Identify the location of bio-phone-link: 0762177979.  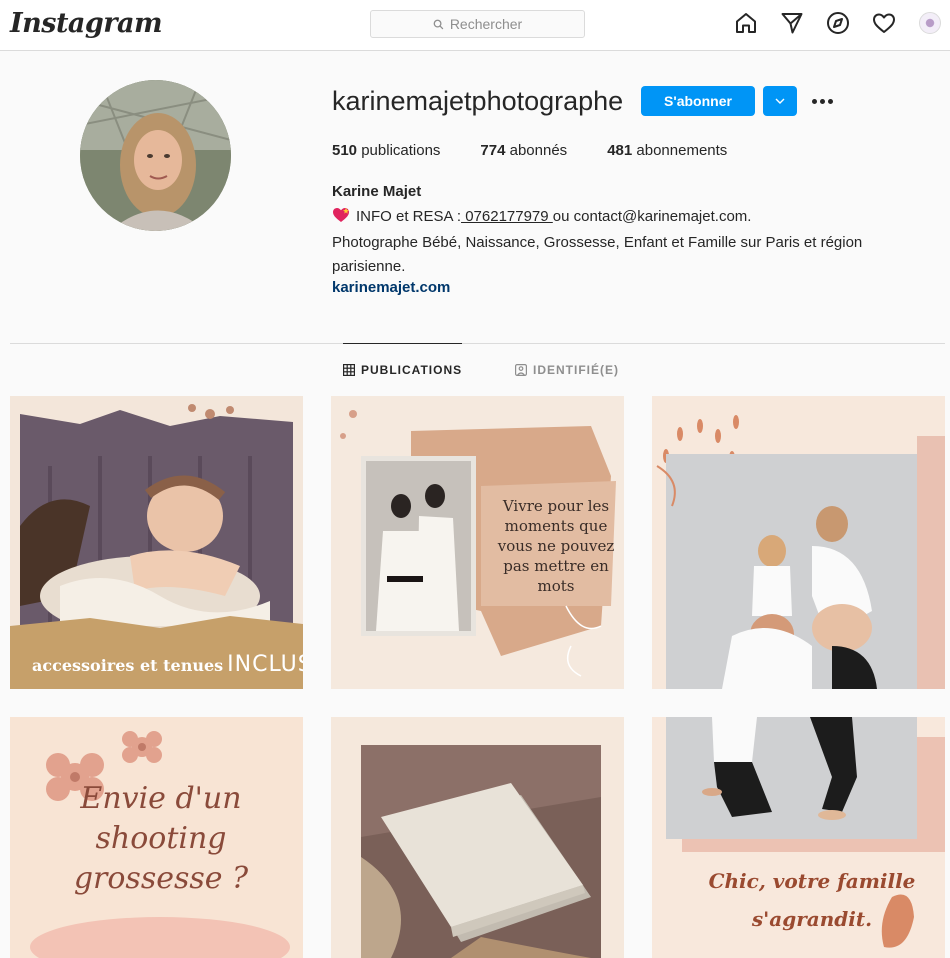
(507, 216).